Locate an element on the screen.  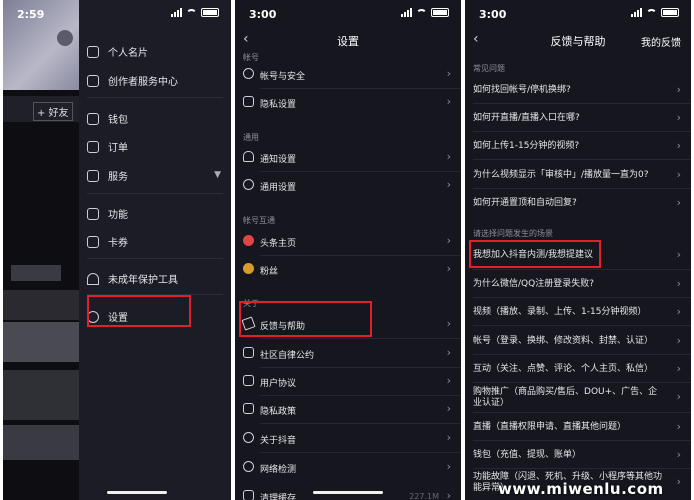
settings-row-privacy-policy: 隐私政策 › is located at coordinates (348, 409).